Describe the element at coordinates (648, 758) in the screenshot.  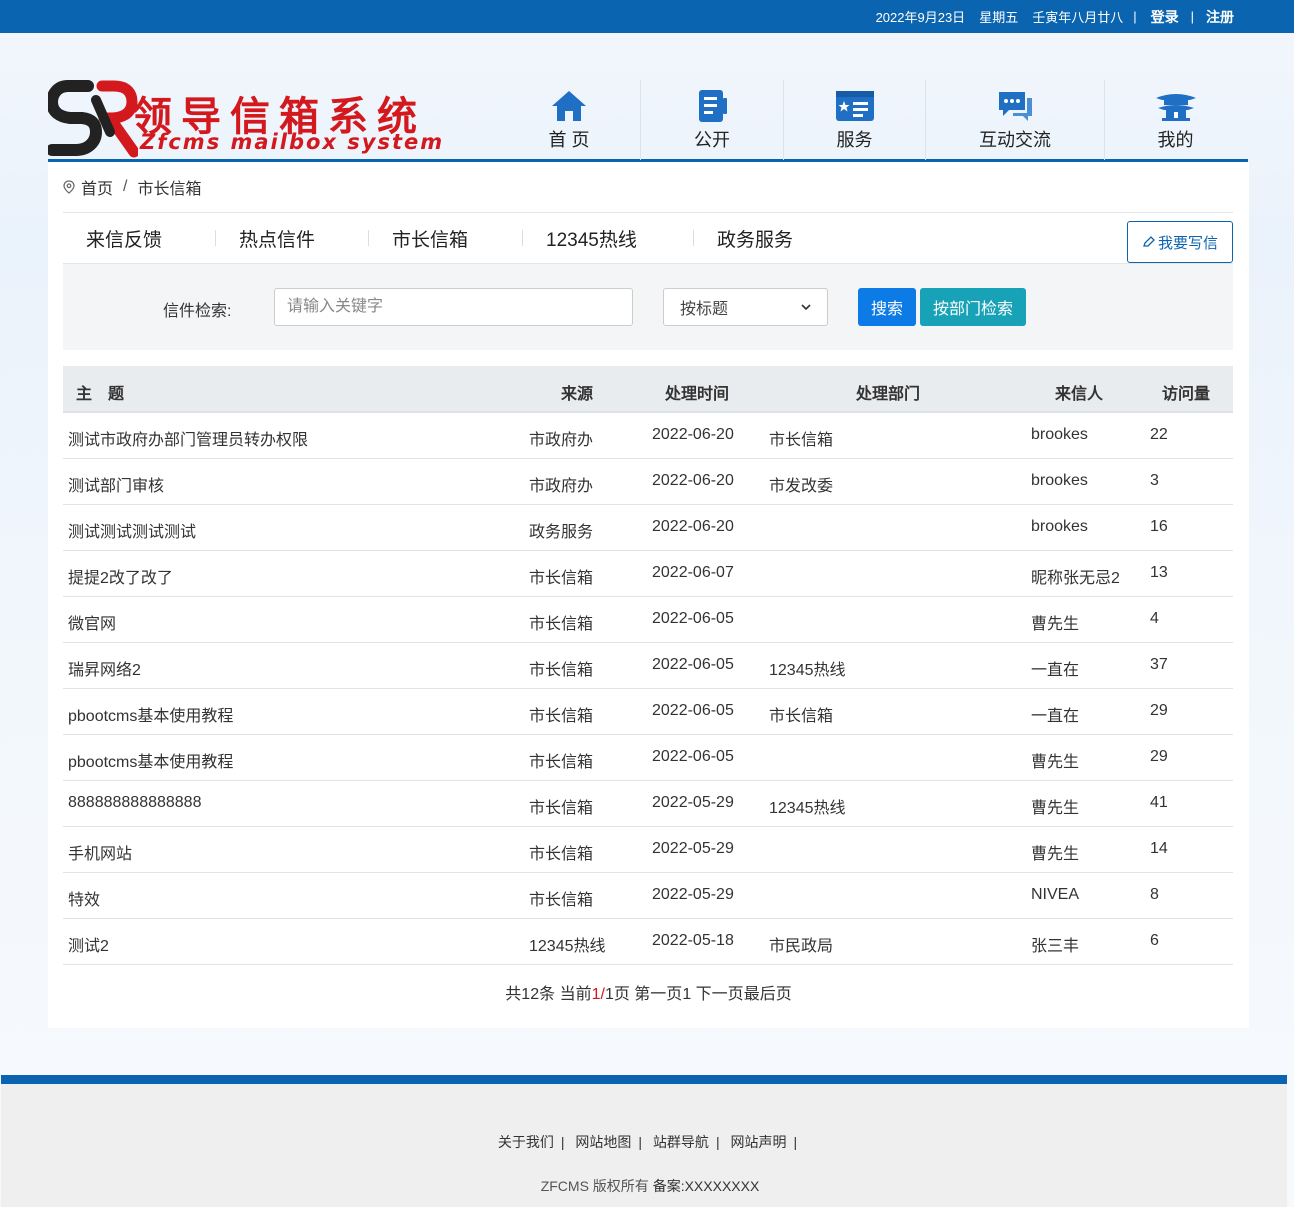
I see `table-row: pbootcms基本使用教程 市长信箱 2022-06-05 曹先生 29` at that location.